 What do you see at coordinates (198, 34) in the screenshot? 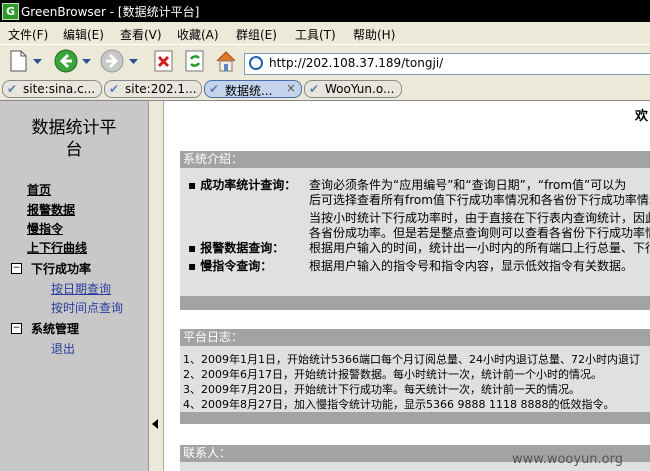
I see `menu-favorites: 收藏(A)` at bounding box center [198, 34].